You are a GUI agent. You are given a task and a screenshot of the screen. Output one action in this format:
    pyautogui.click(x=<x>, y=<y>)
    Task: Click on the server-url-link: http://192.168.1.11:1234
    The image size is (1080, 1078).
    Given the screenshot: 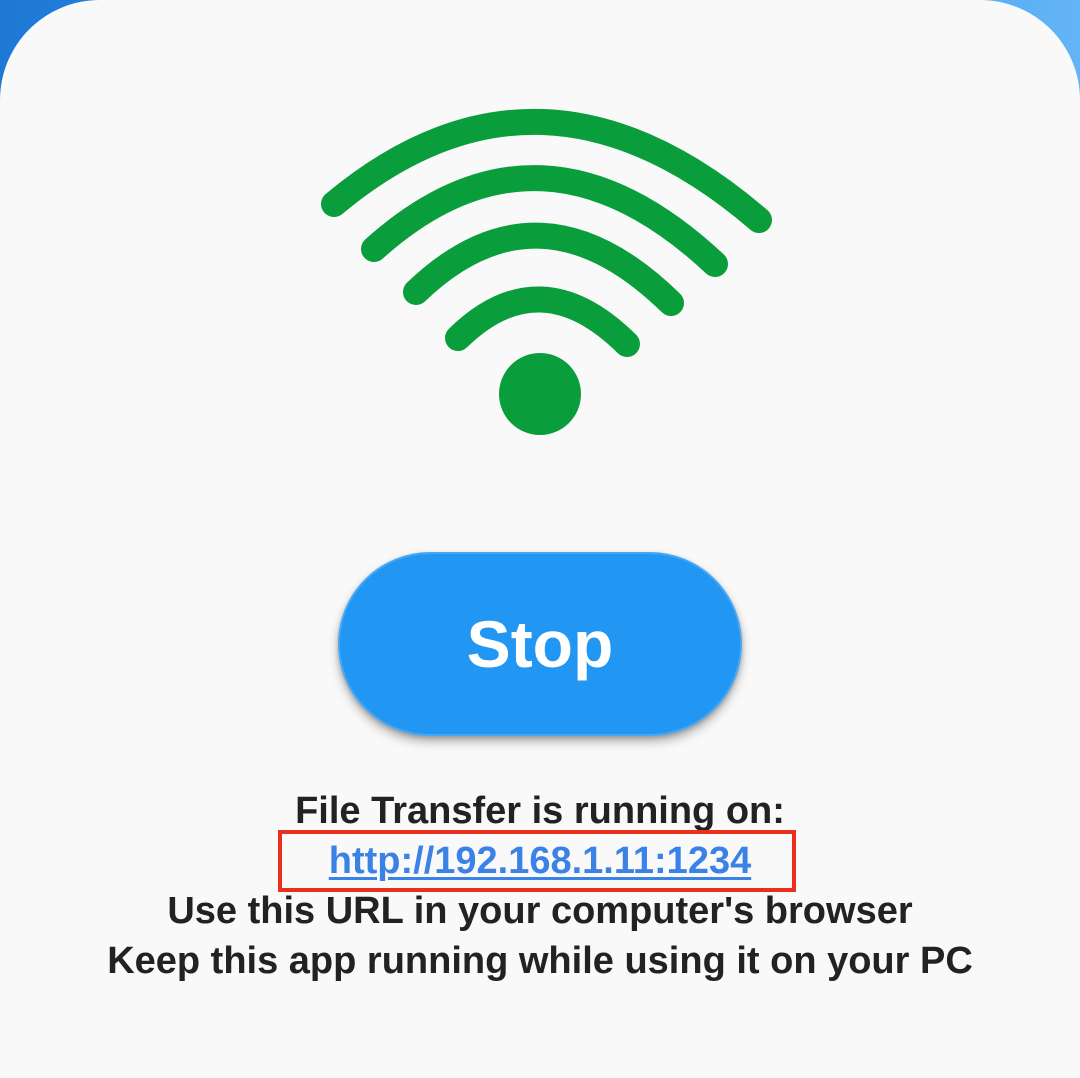 What is the action you would take?
    pyautogui.click(x=540, y=861)
    